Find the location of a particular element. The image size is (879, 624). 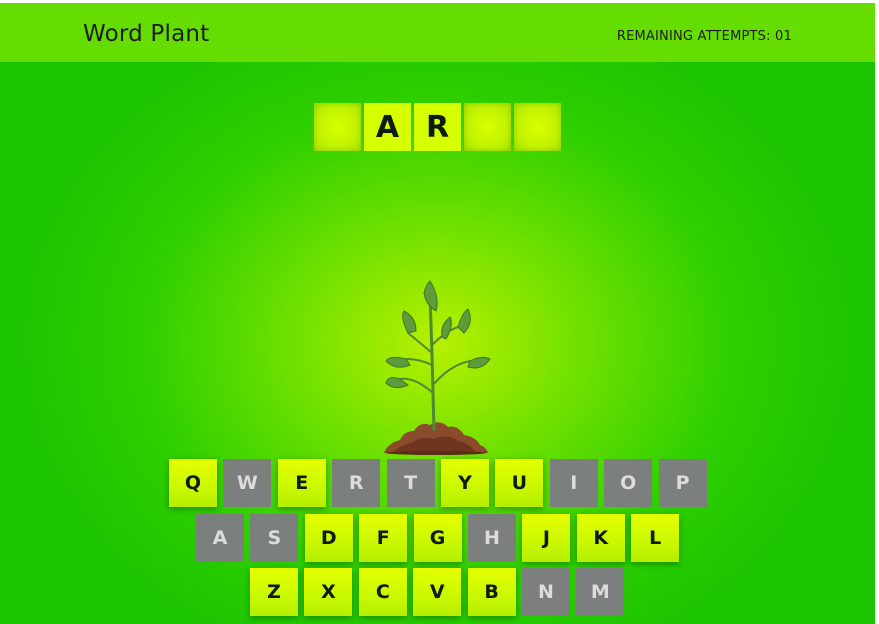

key-o: O is located at coordinates (628, 483).